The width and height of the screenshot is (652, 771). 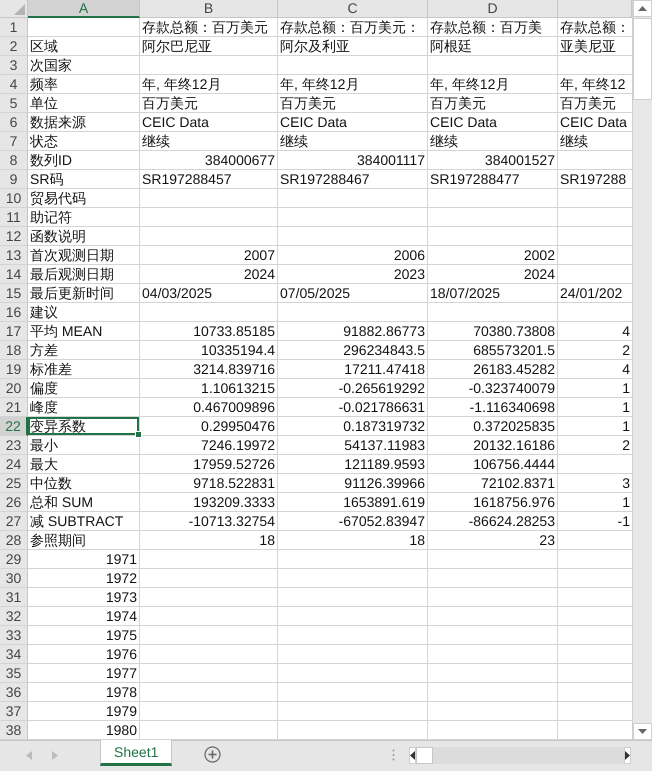 I want to click on row-header: 25, so click(x=14, y=483).